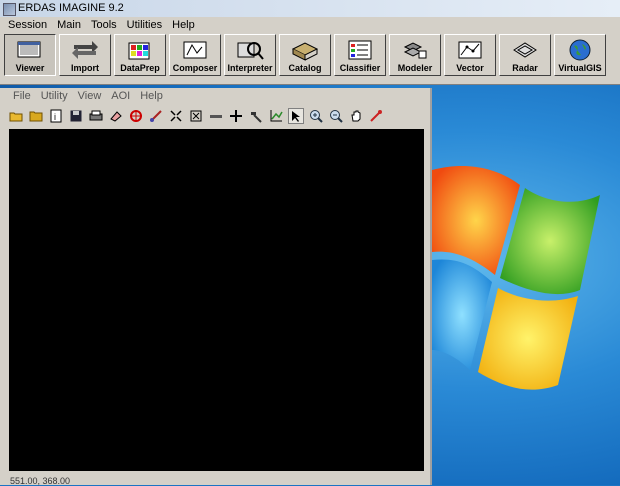 This screenshot has width=620, height=486. What do you see at coordinates (415, 68) in the screenshot?
I see `modeler-button-label: Modeler` at bounding box center [415, 68].